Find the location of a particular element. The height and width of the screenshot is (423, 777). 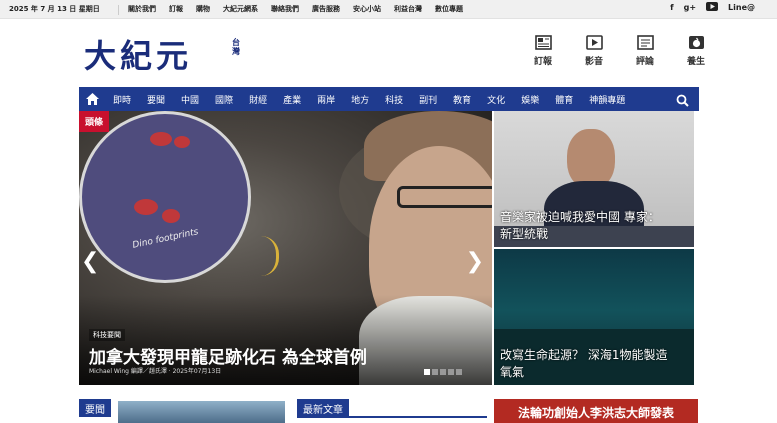

pointer-arrow is located at coordinates (270, 256).